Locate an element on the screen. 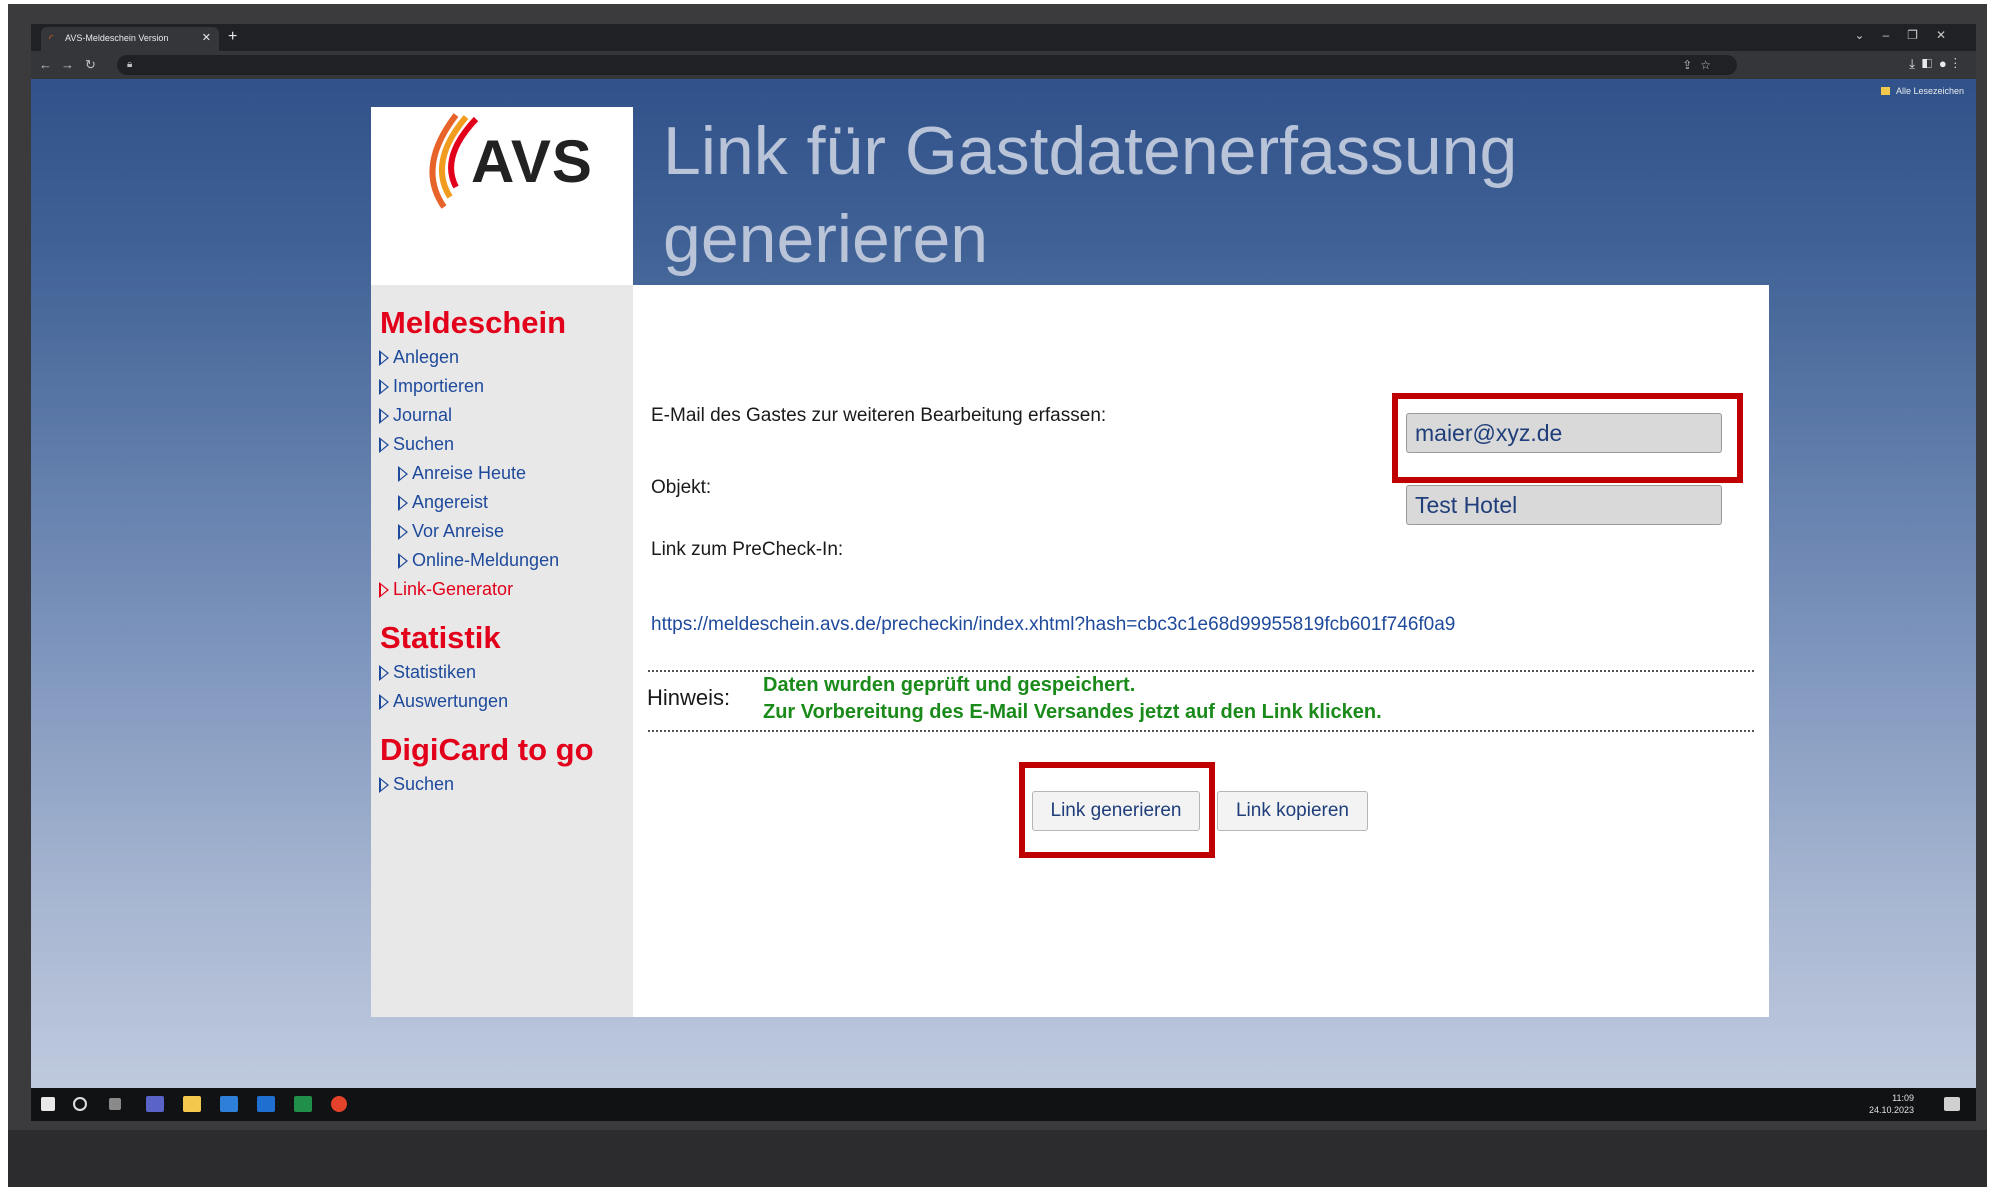  sidebar-item-suchen: Suchen is located at coordinates (416, 444).